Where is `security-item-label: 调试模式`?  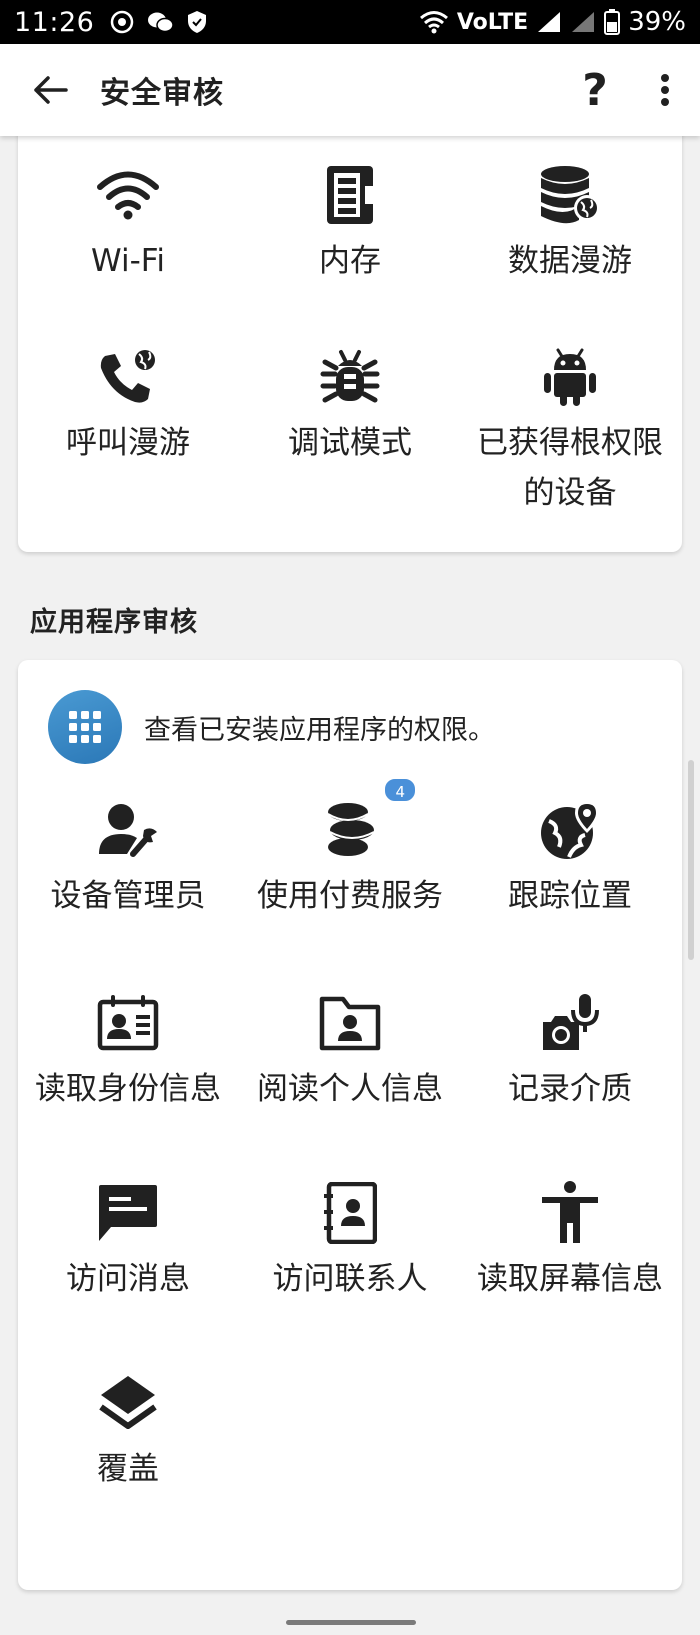
security-item-label: 调试模式 is located at coordinates (350, 443).